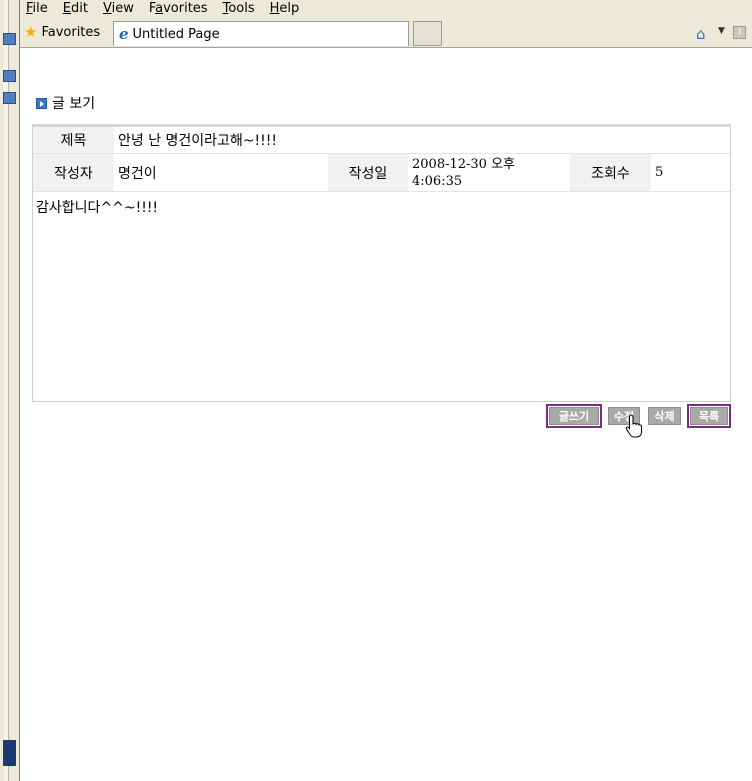 Image resolution: width=752 pixels, height=781 pixels. I want to click on hand-cursor-icon, so click(633, 426).